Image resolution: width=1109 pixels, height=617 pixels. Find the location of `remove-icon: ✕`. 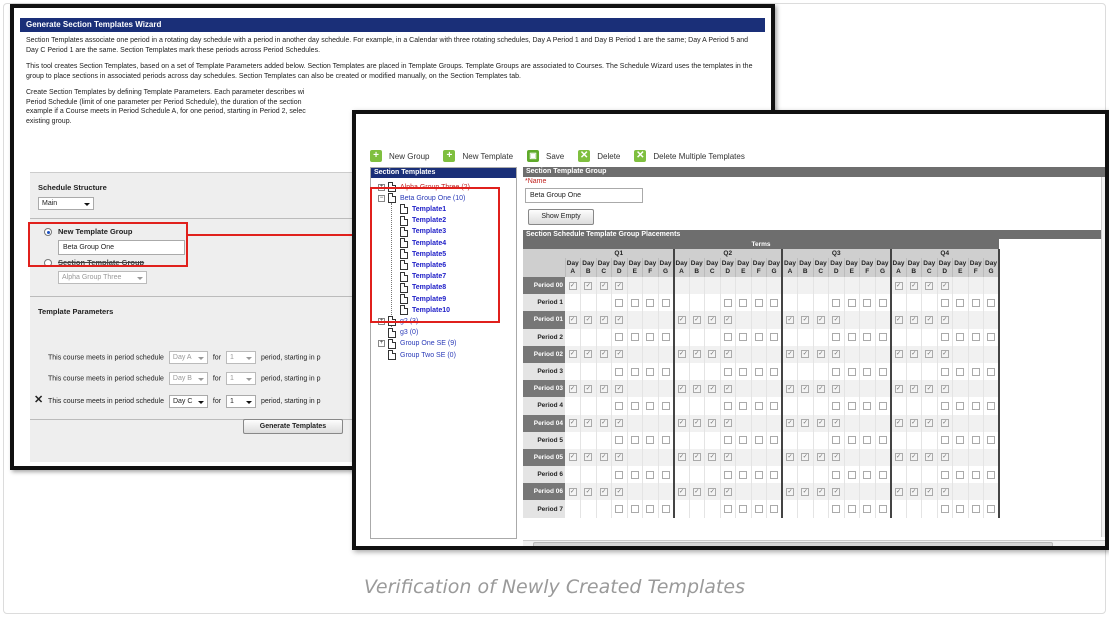

remove-icon: ✕ is located at coordinates (38, 400).